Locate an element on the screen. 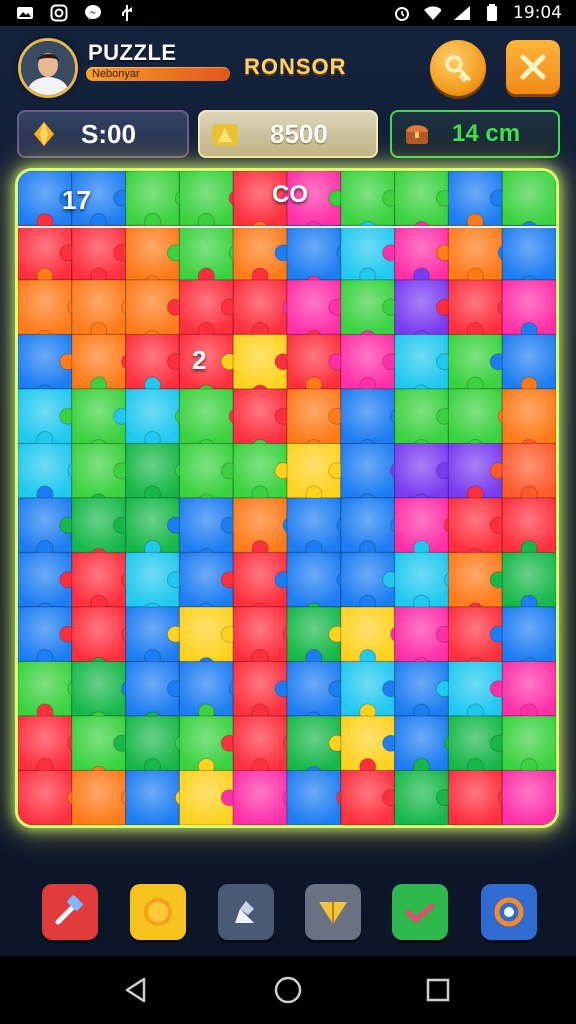  home-icon is located at coordinates (288, 990).